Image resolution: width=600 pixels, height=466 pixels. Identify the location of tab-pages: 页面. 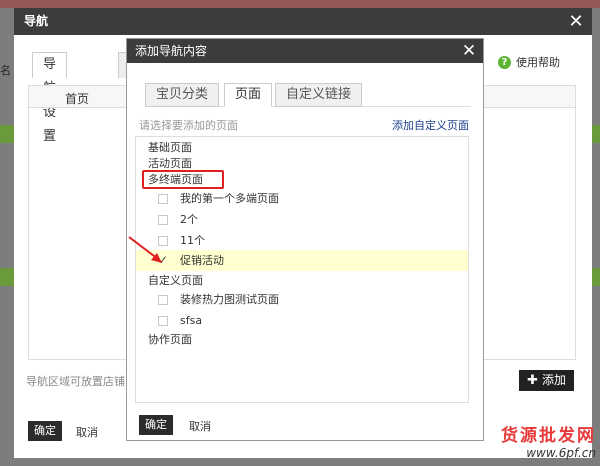
(248, 95).